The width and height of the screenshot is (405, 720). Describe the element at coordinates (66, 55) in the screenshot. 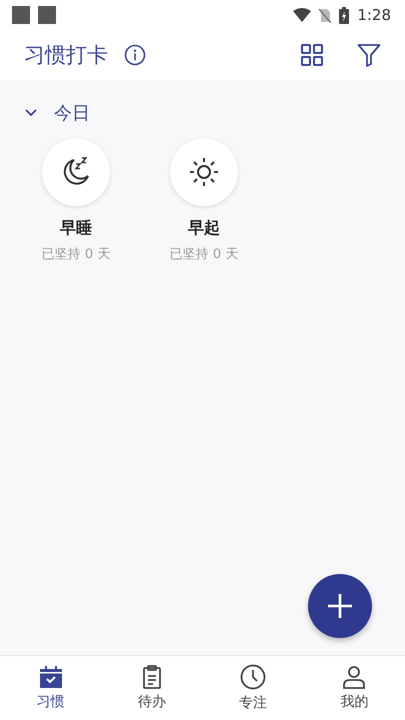

I see `app-title: 习惯打卡` at that location.